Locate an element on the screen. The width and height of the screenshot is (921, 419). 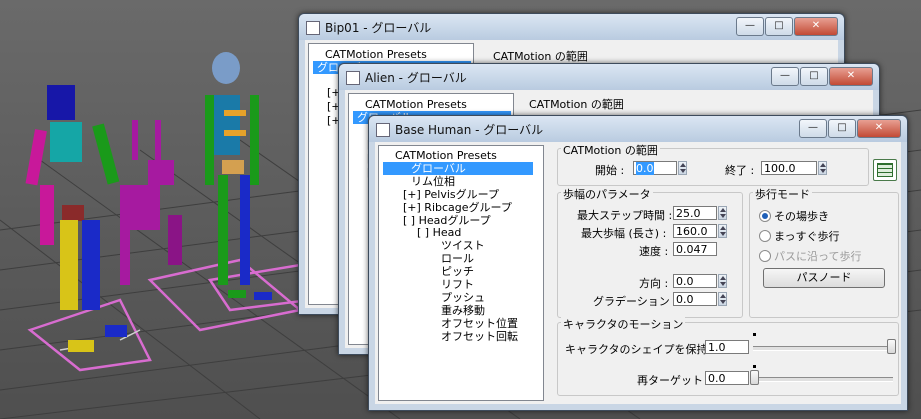
tree-item: 重み移動 is located at coordinates (463, 310).